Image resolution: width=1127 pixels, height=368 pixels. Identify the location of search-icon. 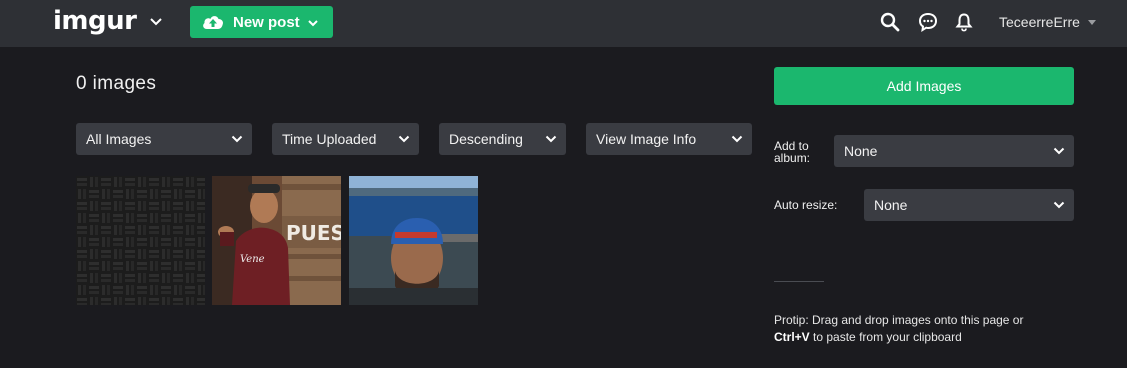
(890, 22).